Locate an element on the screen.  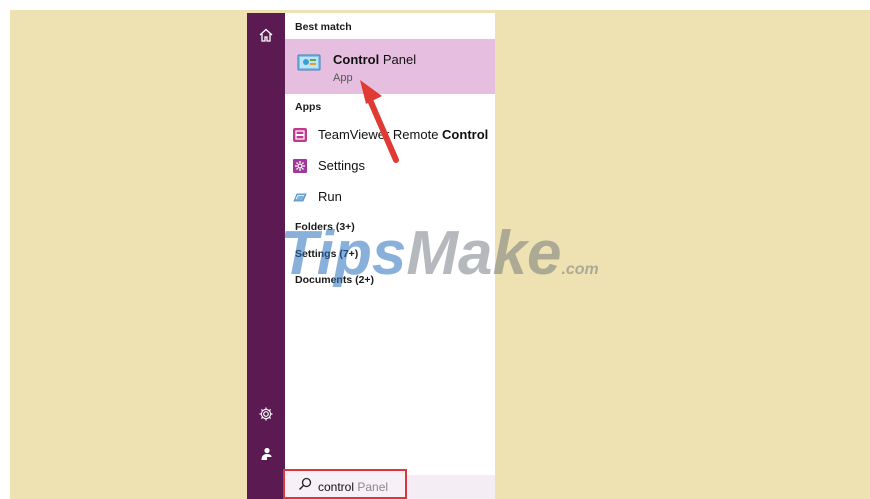
app-label: Run is located at coordinates (330, 196).